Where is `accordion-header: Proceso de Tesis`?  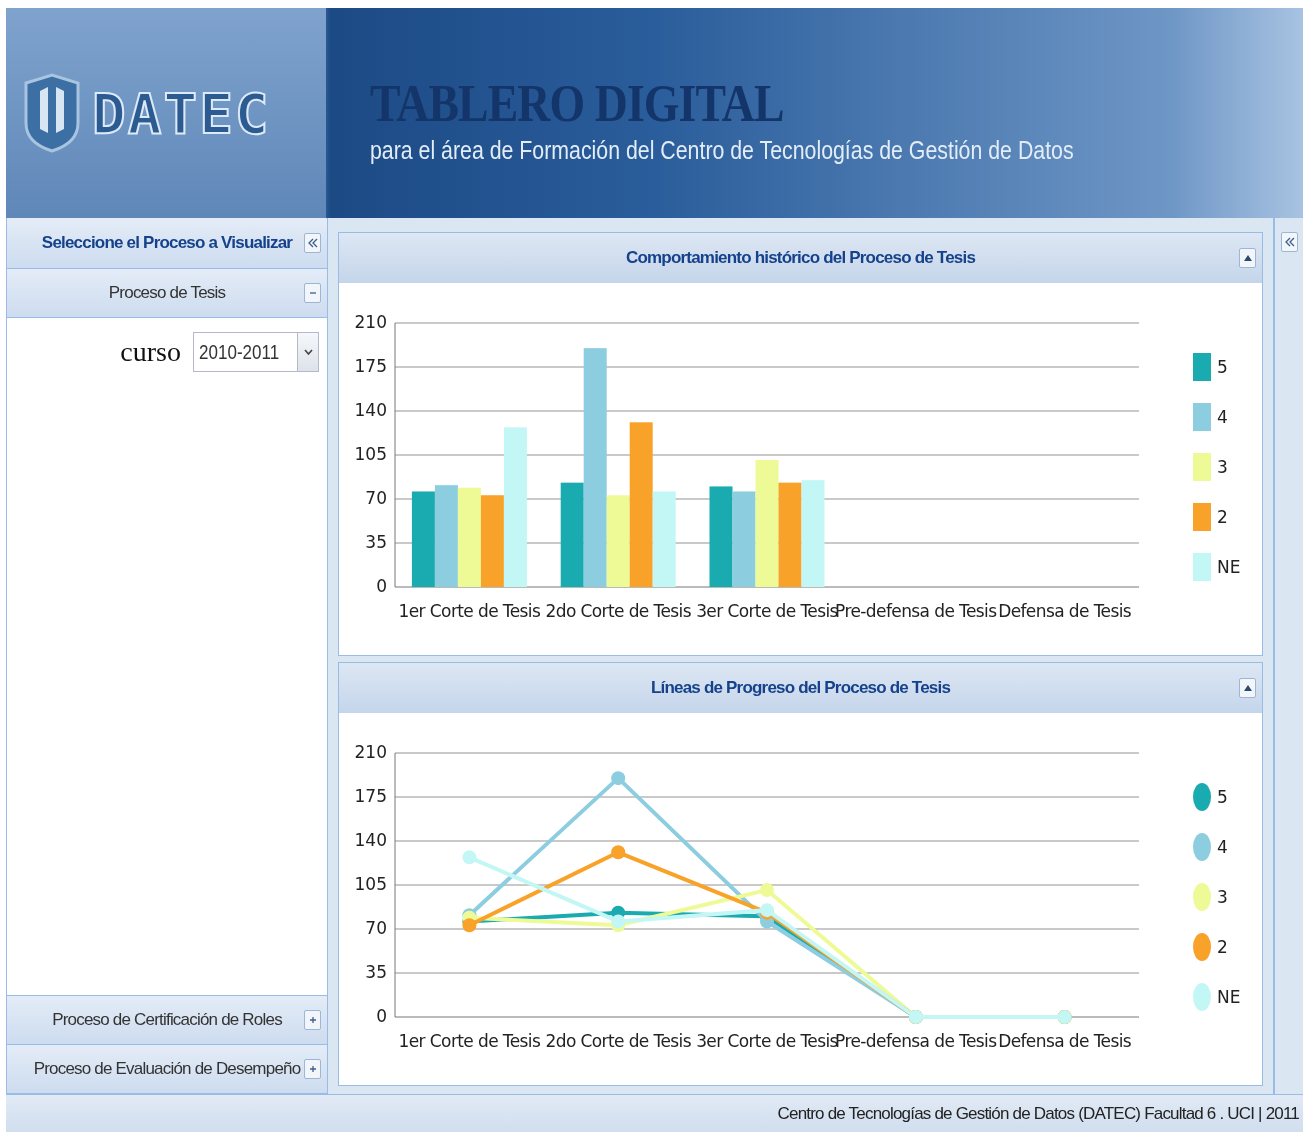 accordion-header: Proceso de Tesis is located at coordinates (167, 293).